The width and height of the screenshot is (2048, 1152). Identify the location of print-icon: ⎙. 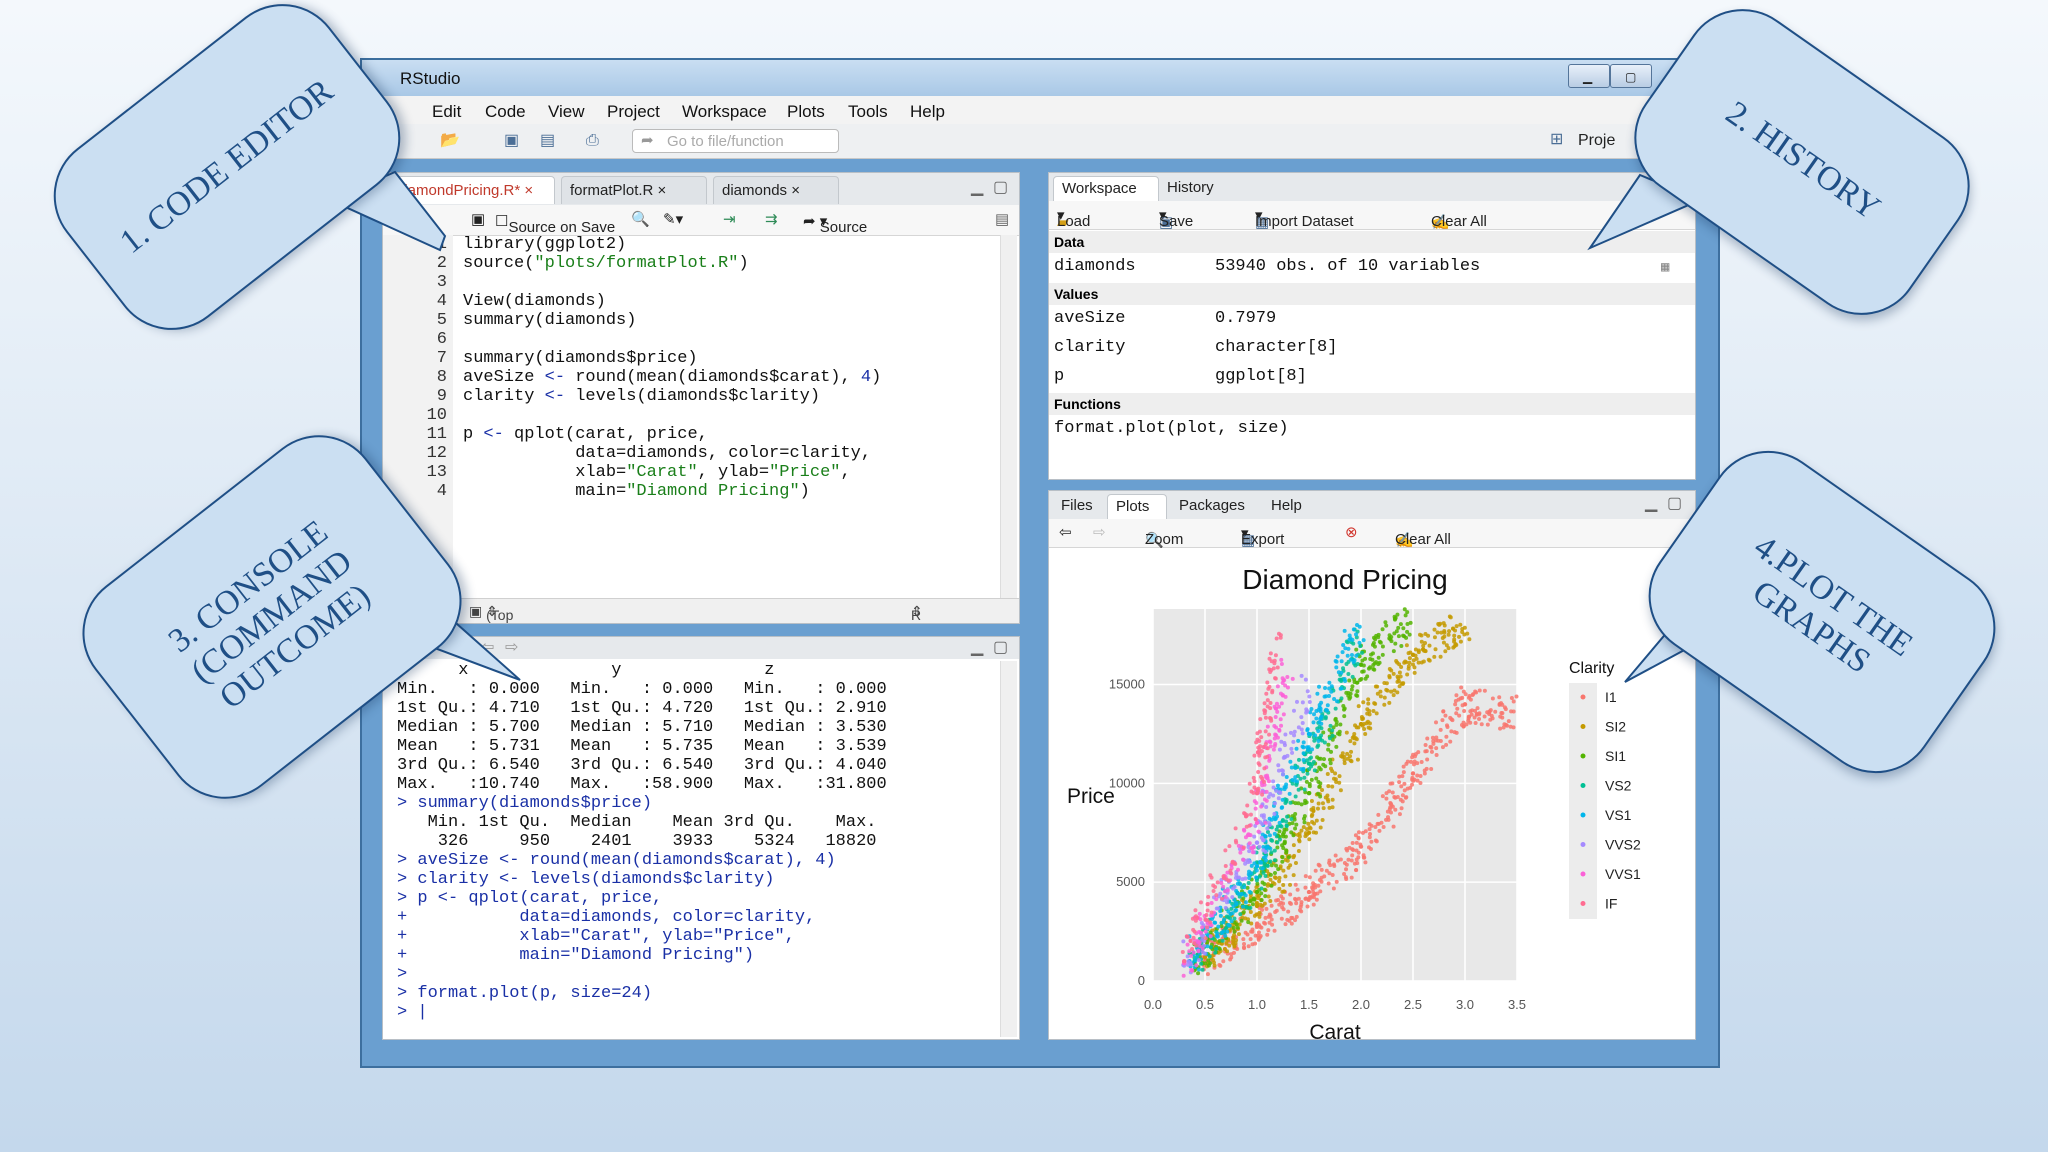
(592, 141).